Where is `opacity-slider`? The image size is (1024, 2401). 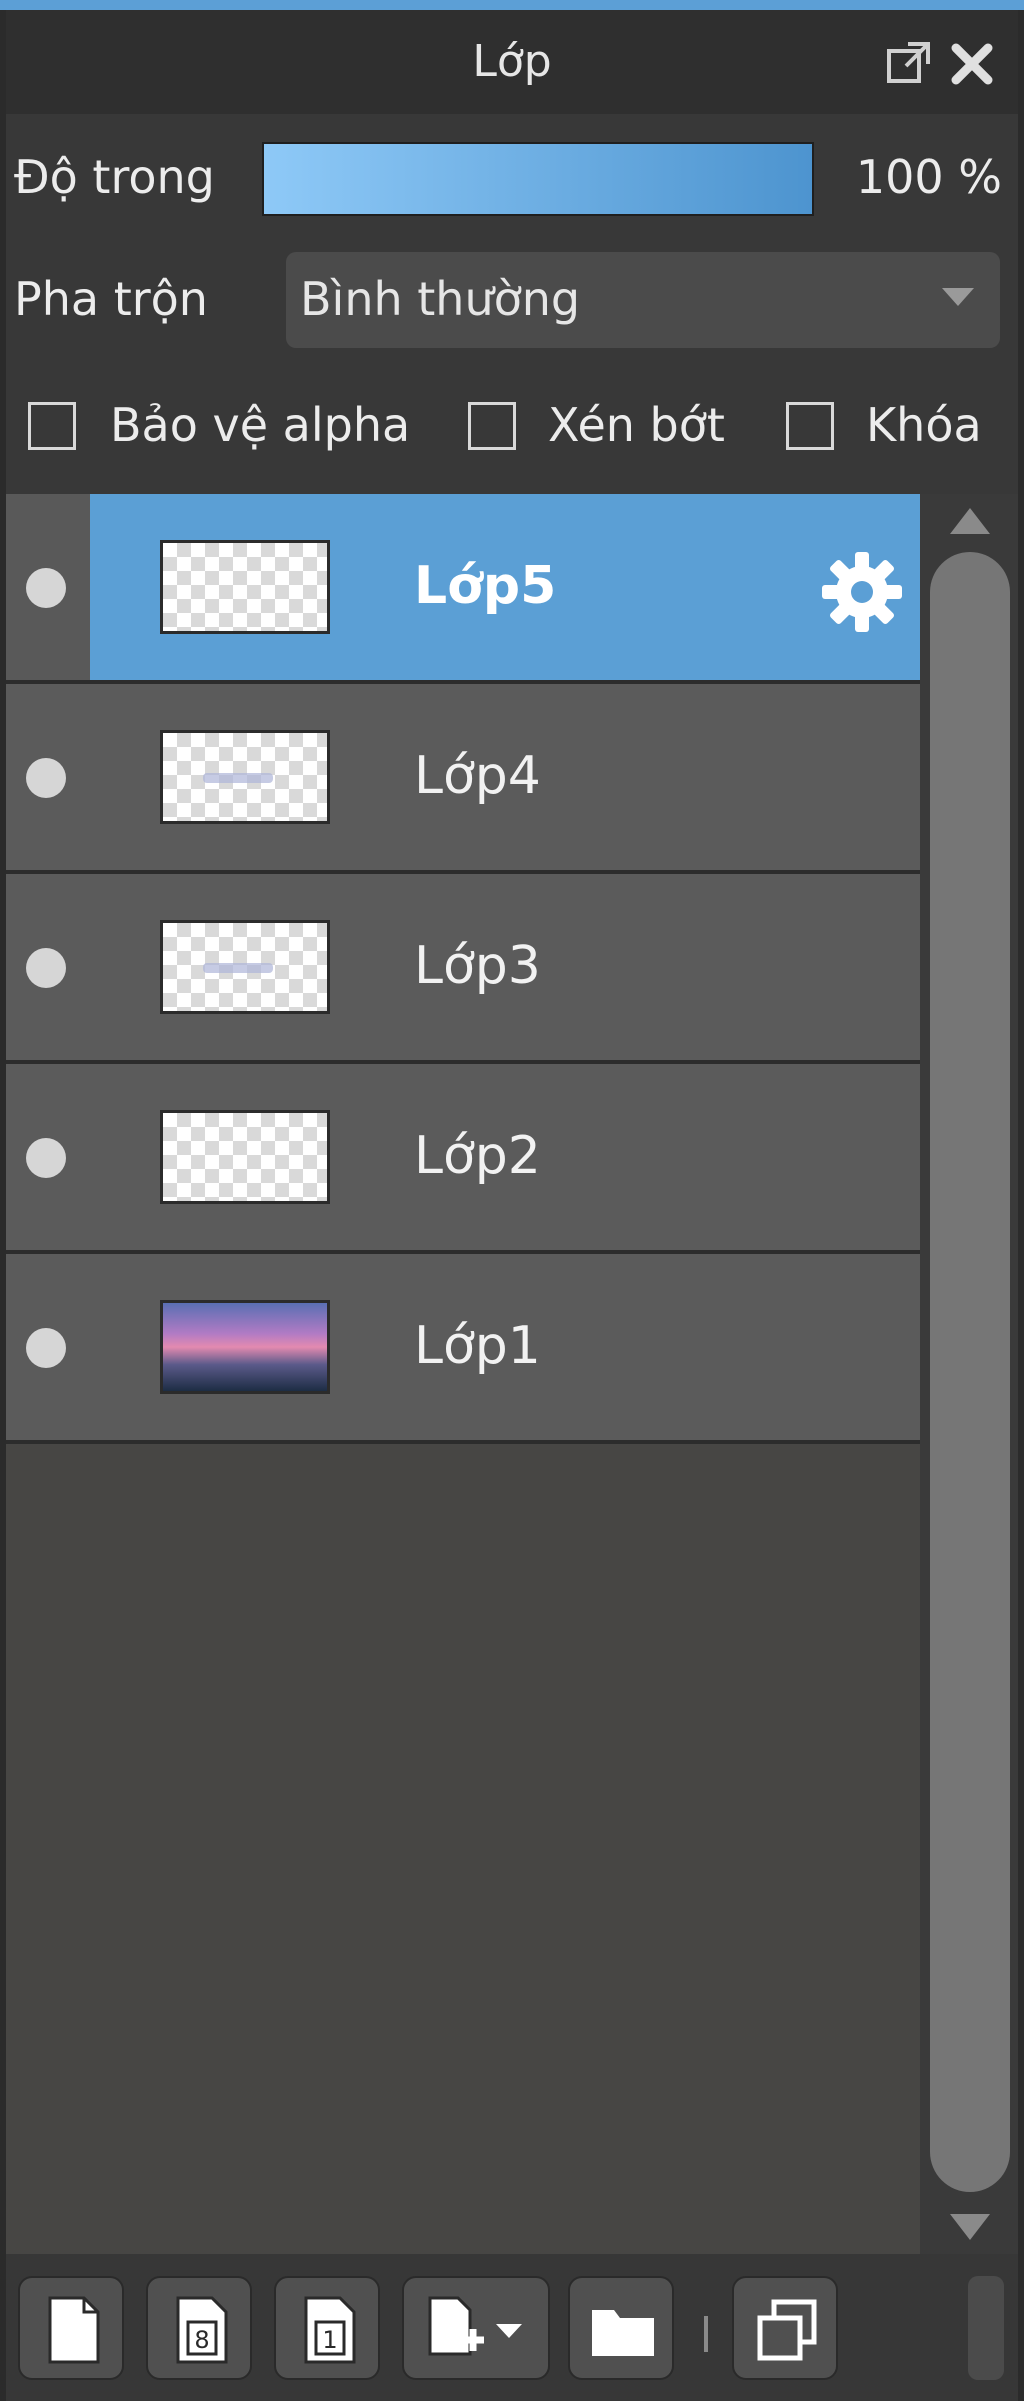
opacity-slider is located at coordinates (538, 179).